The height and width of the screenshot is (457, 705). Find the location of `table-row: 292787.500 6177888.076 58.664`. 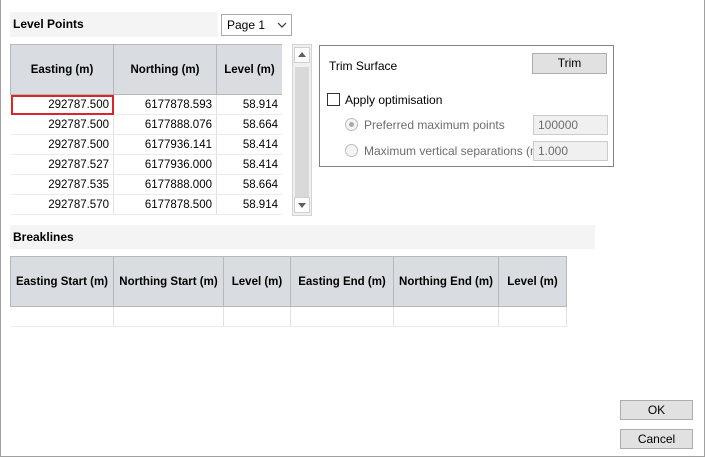

table-row: 292787.500 6177888.076 58.664 is located at coordinates (146, 124).